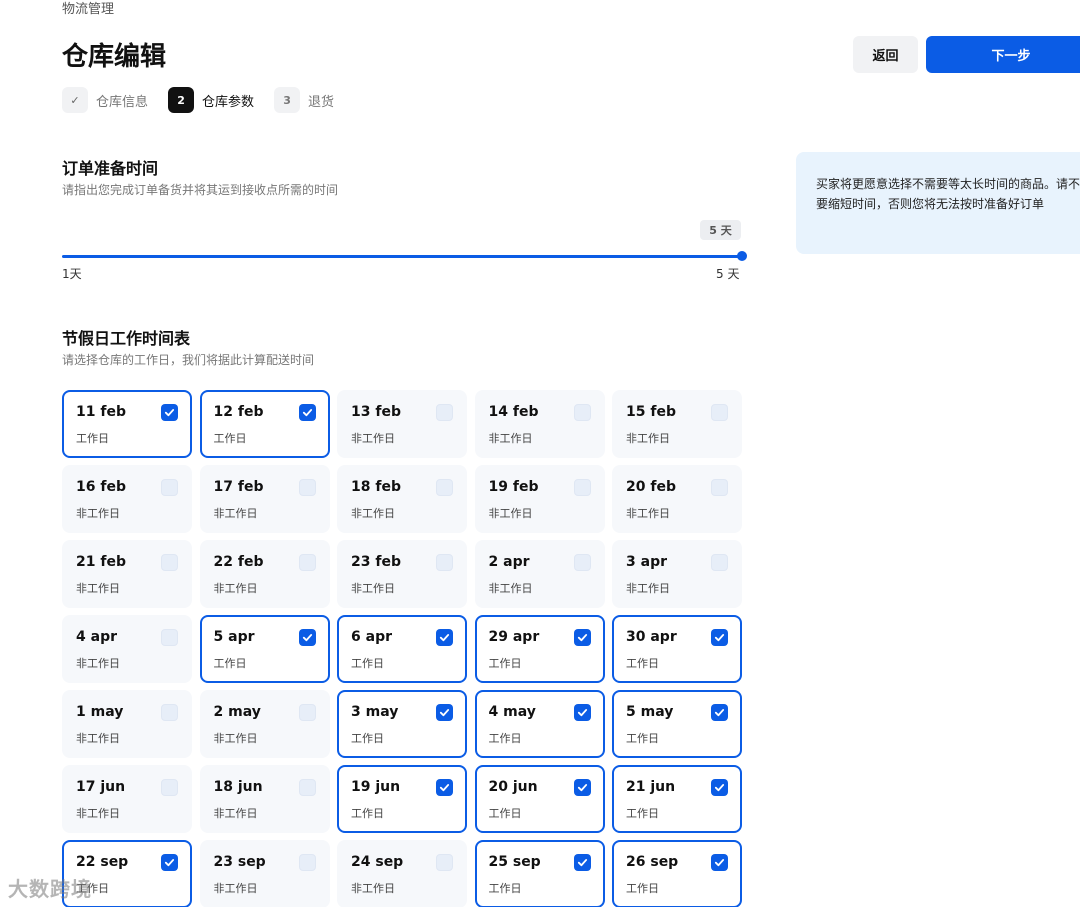 The width and height of the screenshot is (1080, 907). I want to click on day-card: 5 apr 工作日, so click(264, 649).